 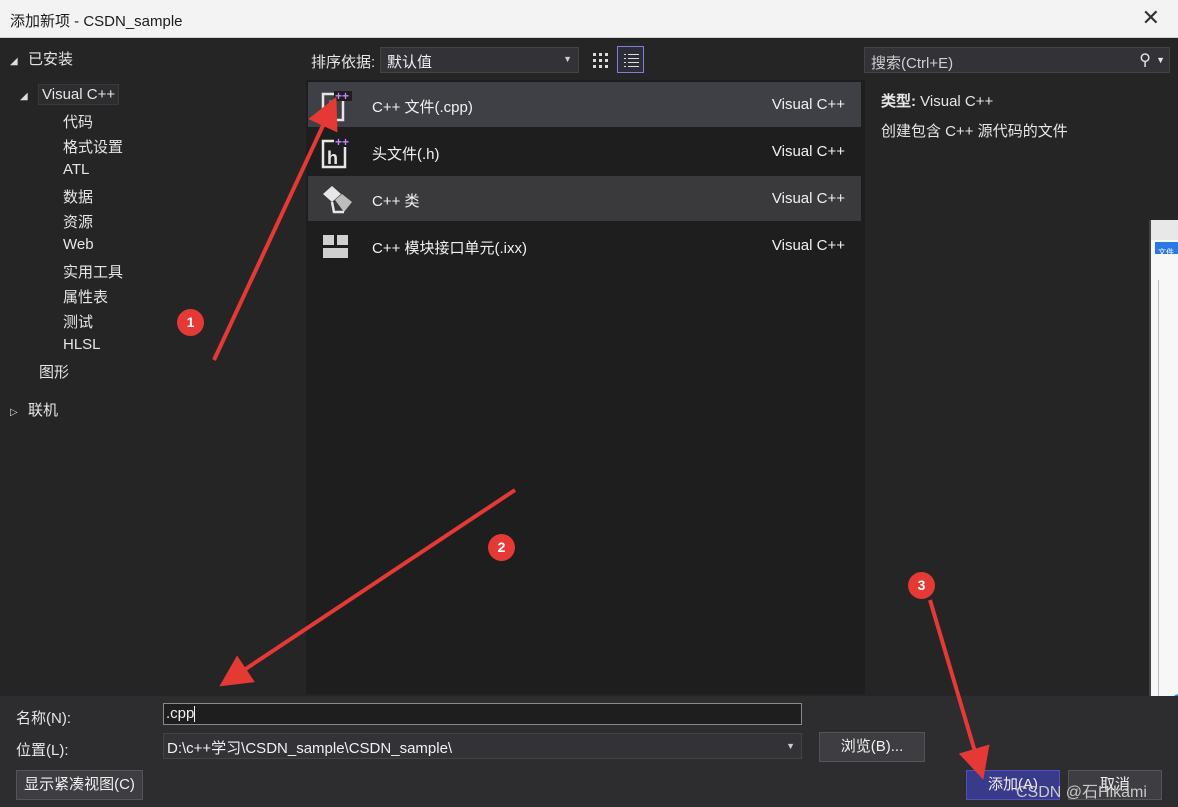 I want to click on location-dropdown: D:\c++学习\CSDN_sample\CSDN_sample\ ▼, so click(x=482, y=746).